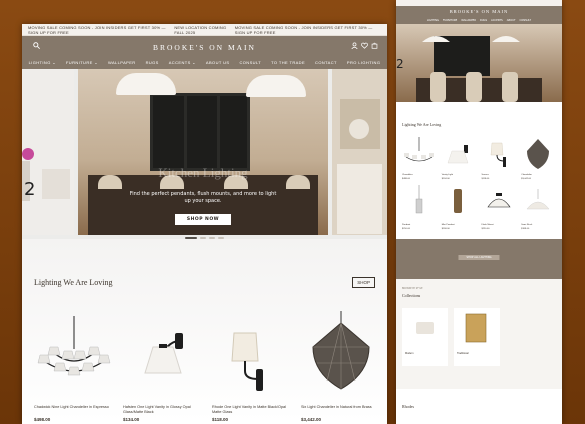  I want to click on product-title: Sconce, so click(499, 175).